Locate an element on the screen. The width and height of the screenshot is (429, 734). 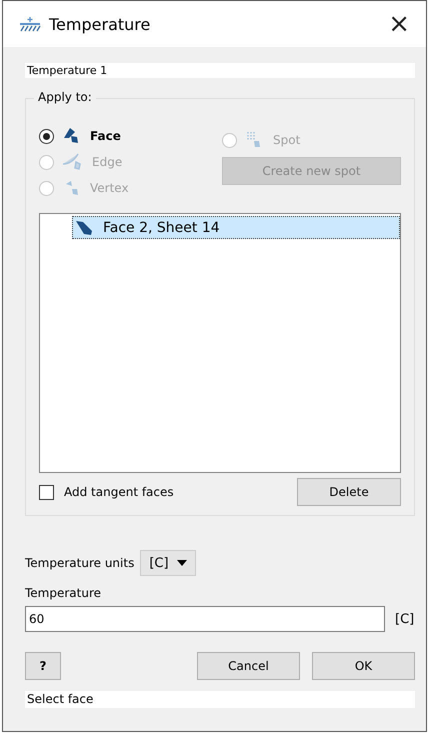
delete-button: Delete is located at coordinates (349, 492).